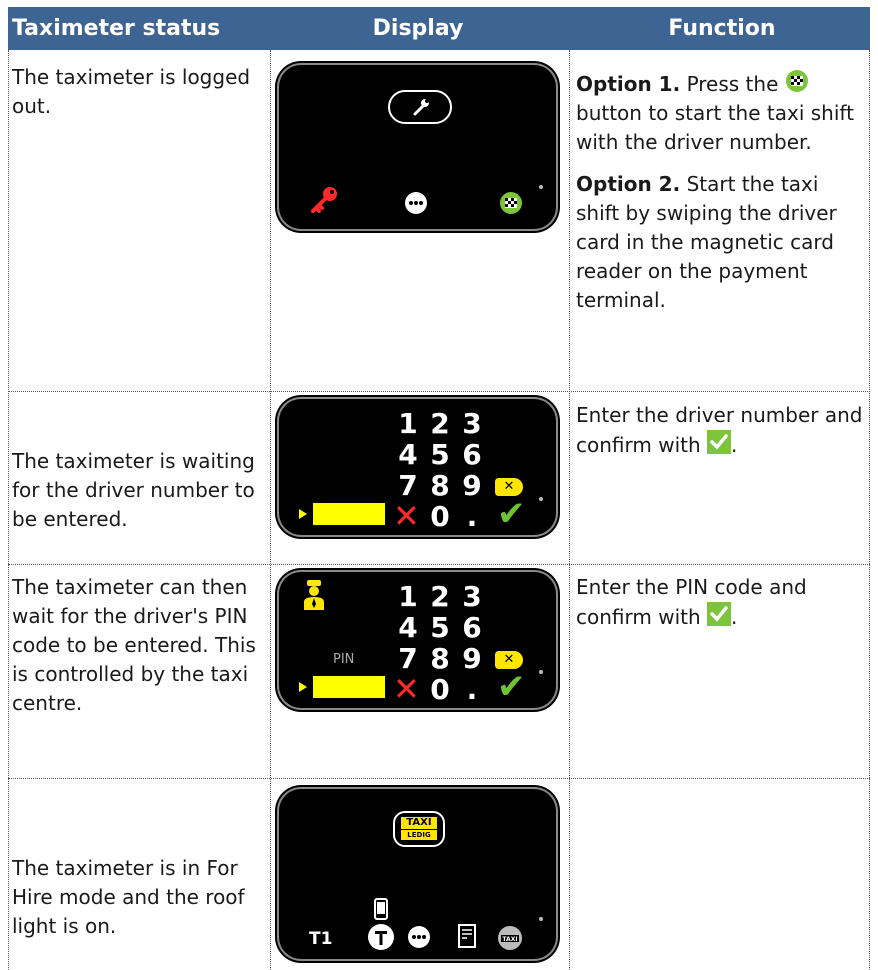 The width and height of the screenshot is (878, 970). What do you see at coordinates (628, 184) in the screenshot?
I see `option-2-label: Option 2.` at bounding box center [628, 184].